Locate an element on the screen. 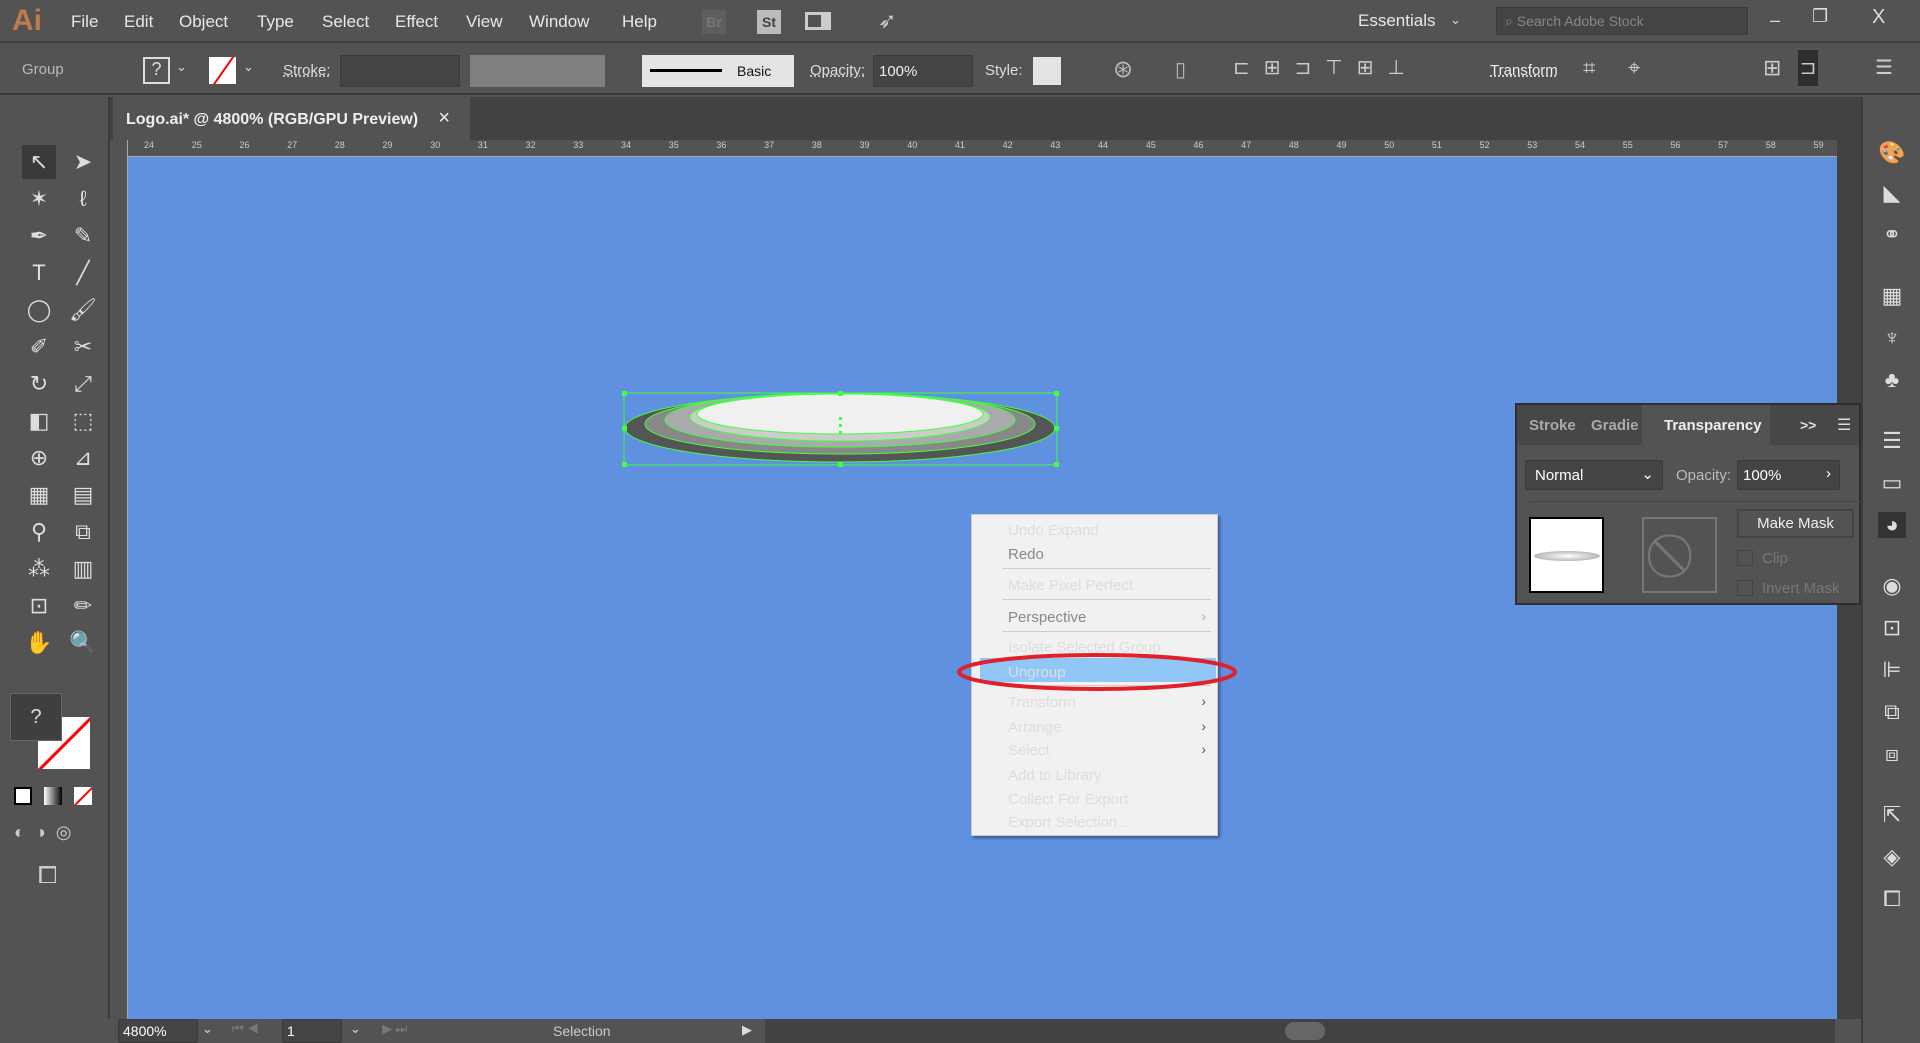 The width and height of the screenshot is (1920, 1043). menu-view: View is located at coordinates (484, 22).